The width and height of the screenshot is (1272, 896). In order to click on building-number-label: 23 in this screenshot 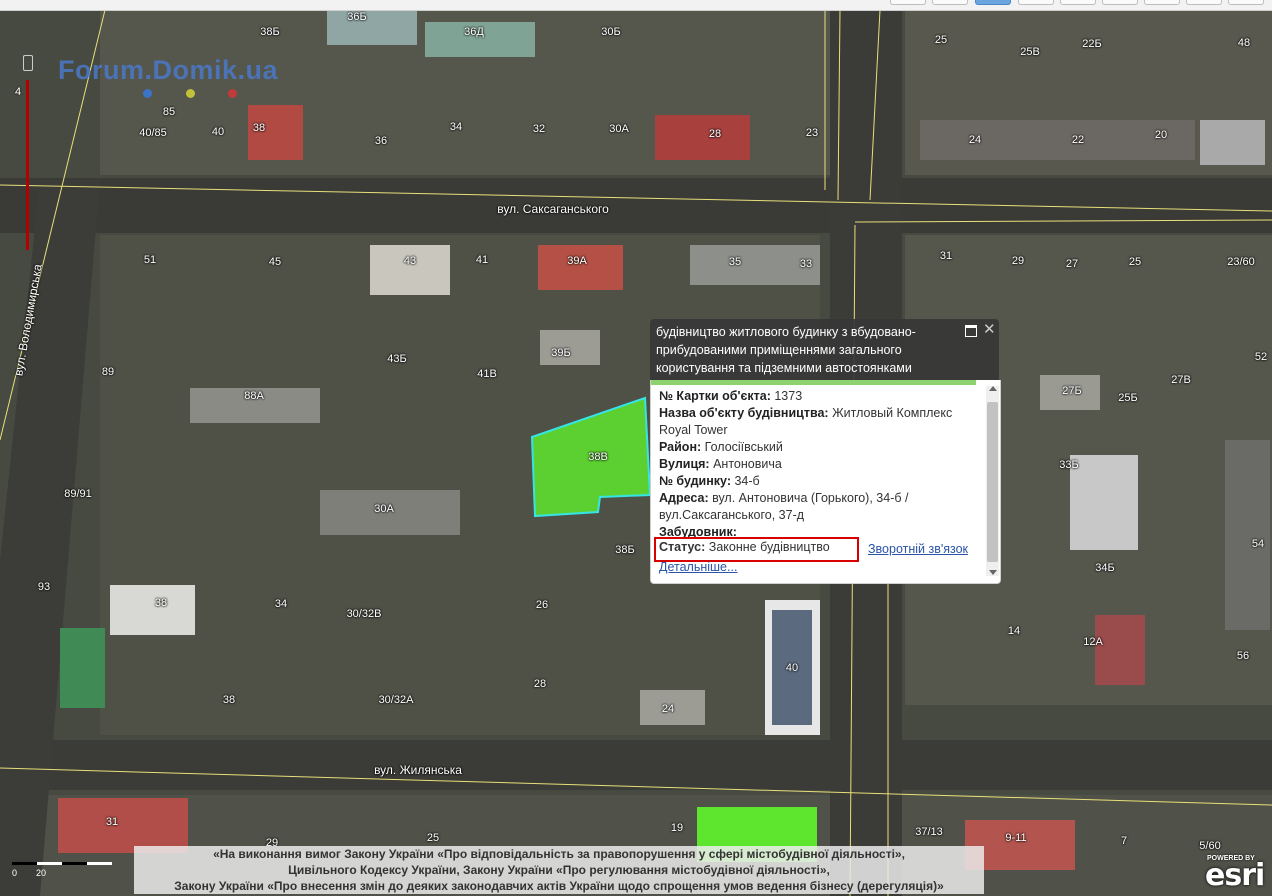, I will do `click(812, 133)`.